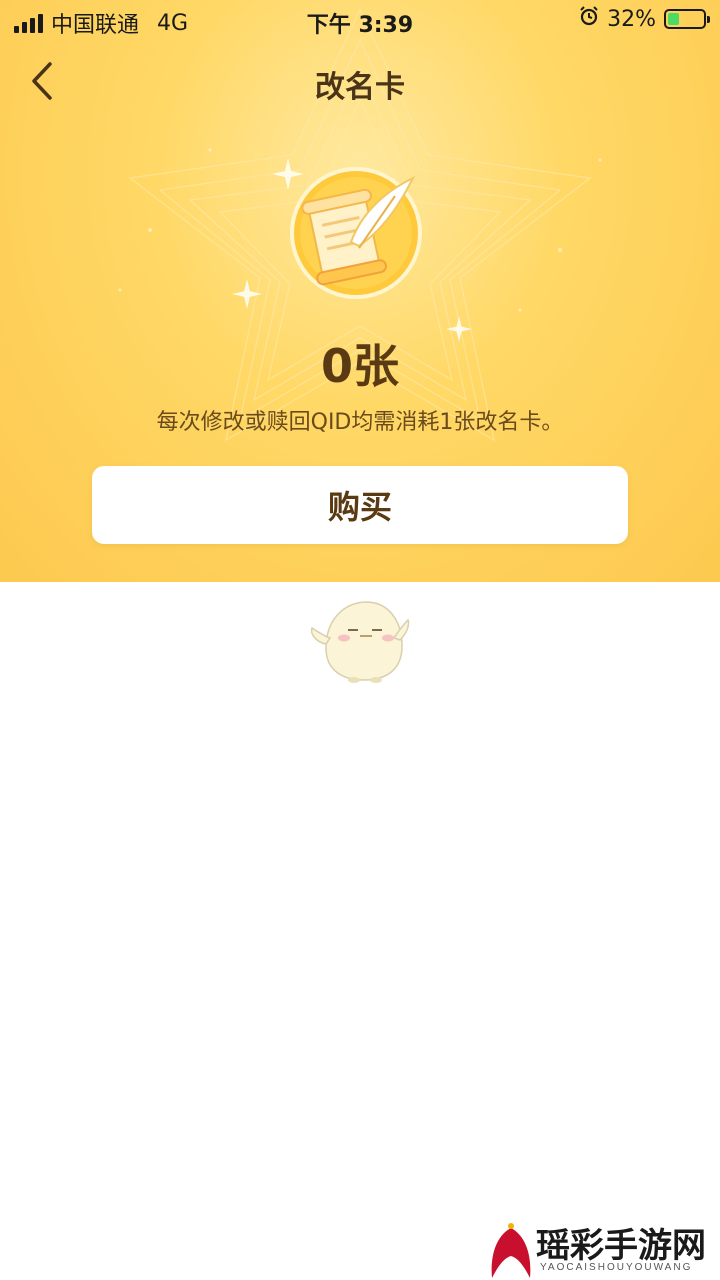 This screenshot has width=720, height=1280. I want to click on card-count: 0张, so click(359, 366).